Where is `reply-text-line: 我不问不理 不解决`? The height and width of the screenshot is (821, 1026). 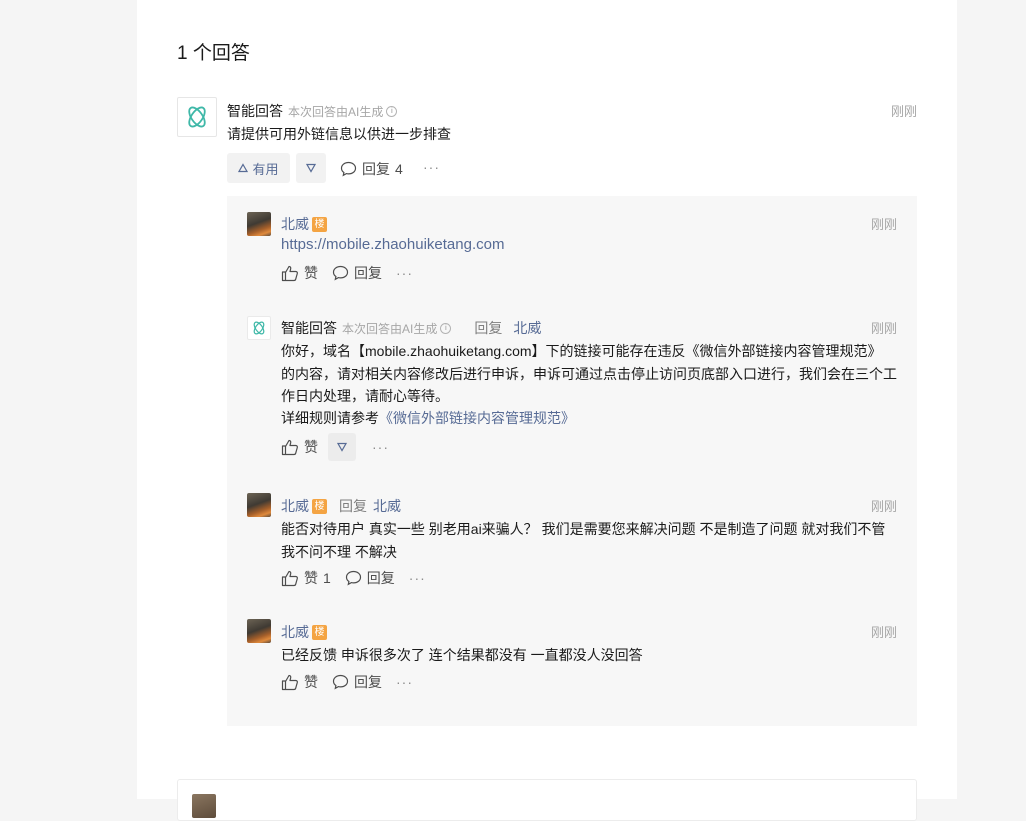
reply-text-line: 我不问不理 不解决 is located at coordinates (339, 552).